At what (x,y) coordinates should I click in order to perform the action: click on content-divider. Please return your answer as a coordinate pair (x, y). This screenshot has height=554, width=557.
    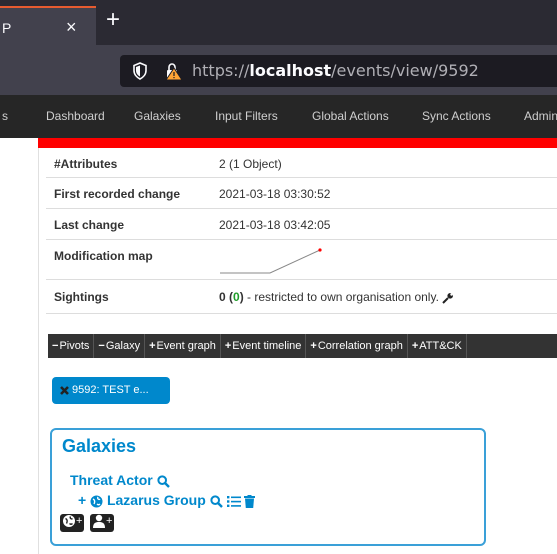
    Looking at the image, I should click on (38, 351).